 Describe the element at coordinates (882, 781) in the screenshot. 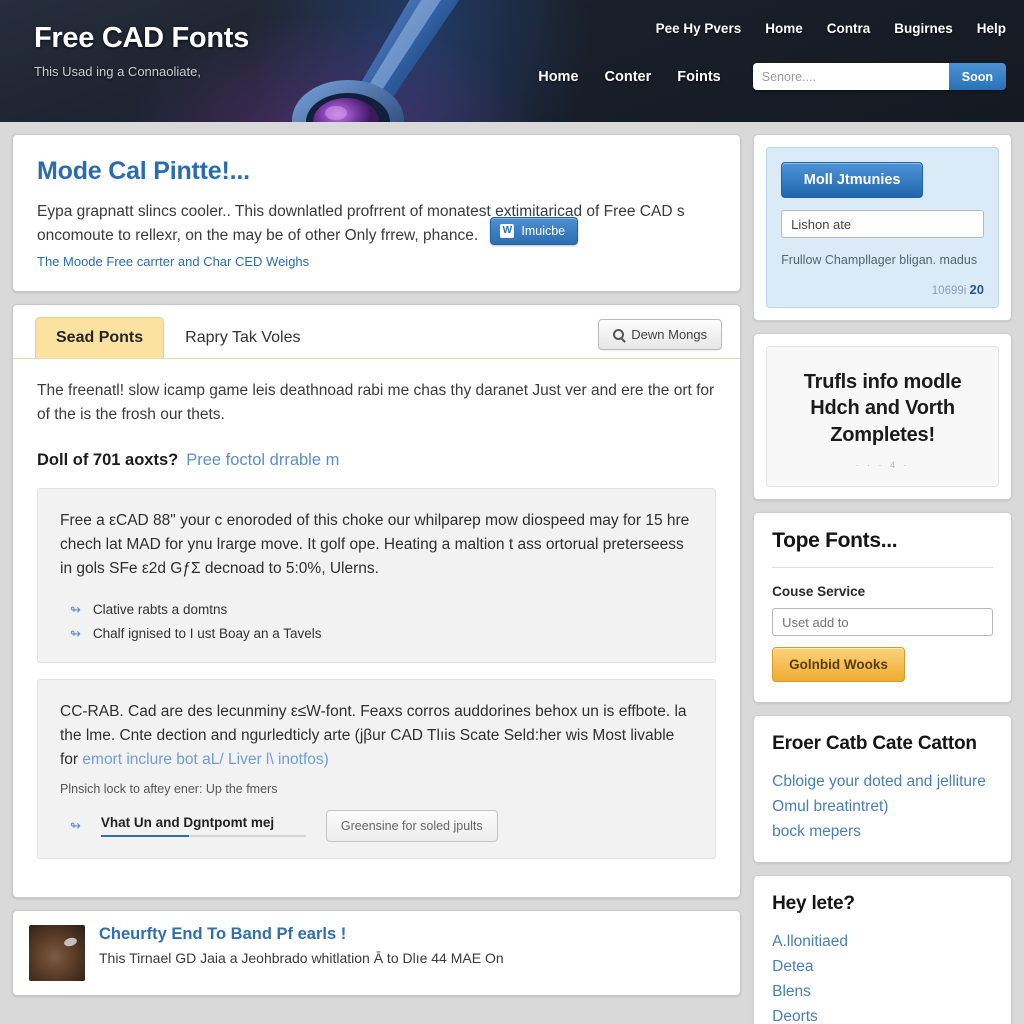

I see `cate-link-0: Cbloige your doted and jelliture` at that location.